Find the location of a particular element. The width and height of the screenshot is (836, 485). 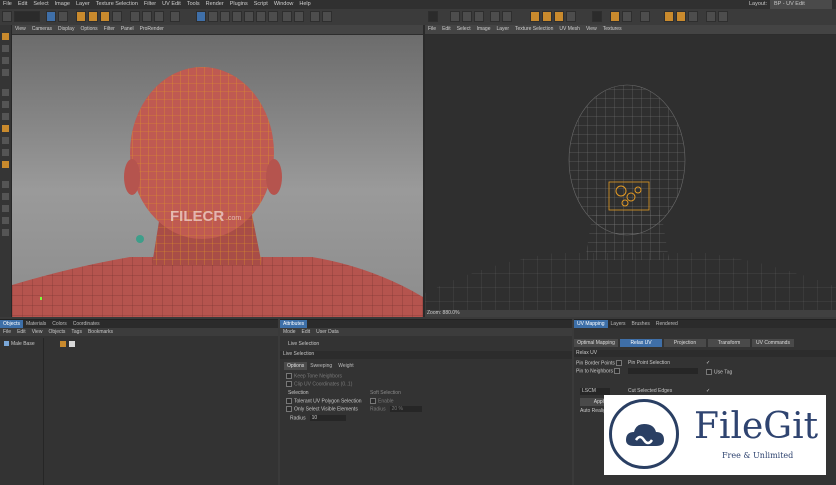

uv-commands-button: UV Commands is located at coordinates (773, 343).